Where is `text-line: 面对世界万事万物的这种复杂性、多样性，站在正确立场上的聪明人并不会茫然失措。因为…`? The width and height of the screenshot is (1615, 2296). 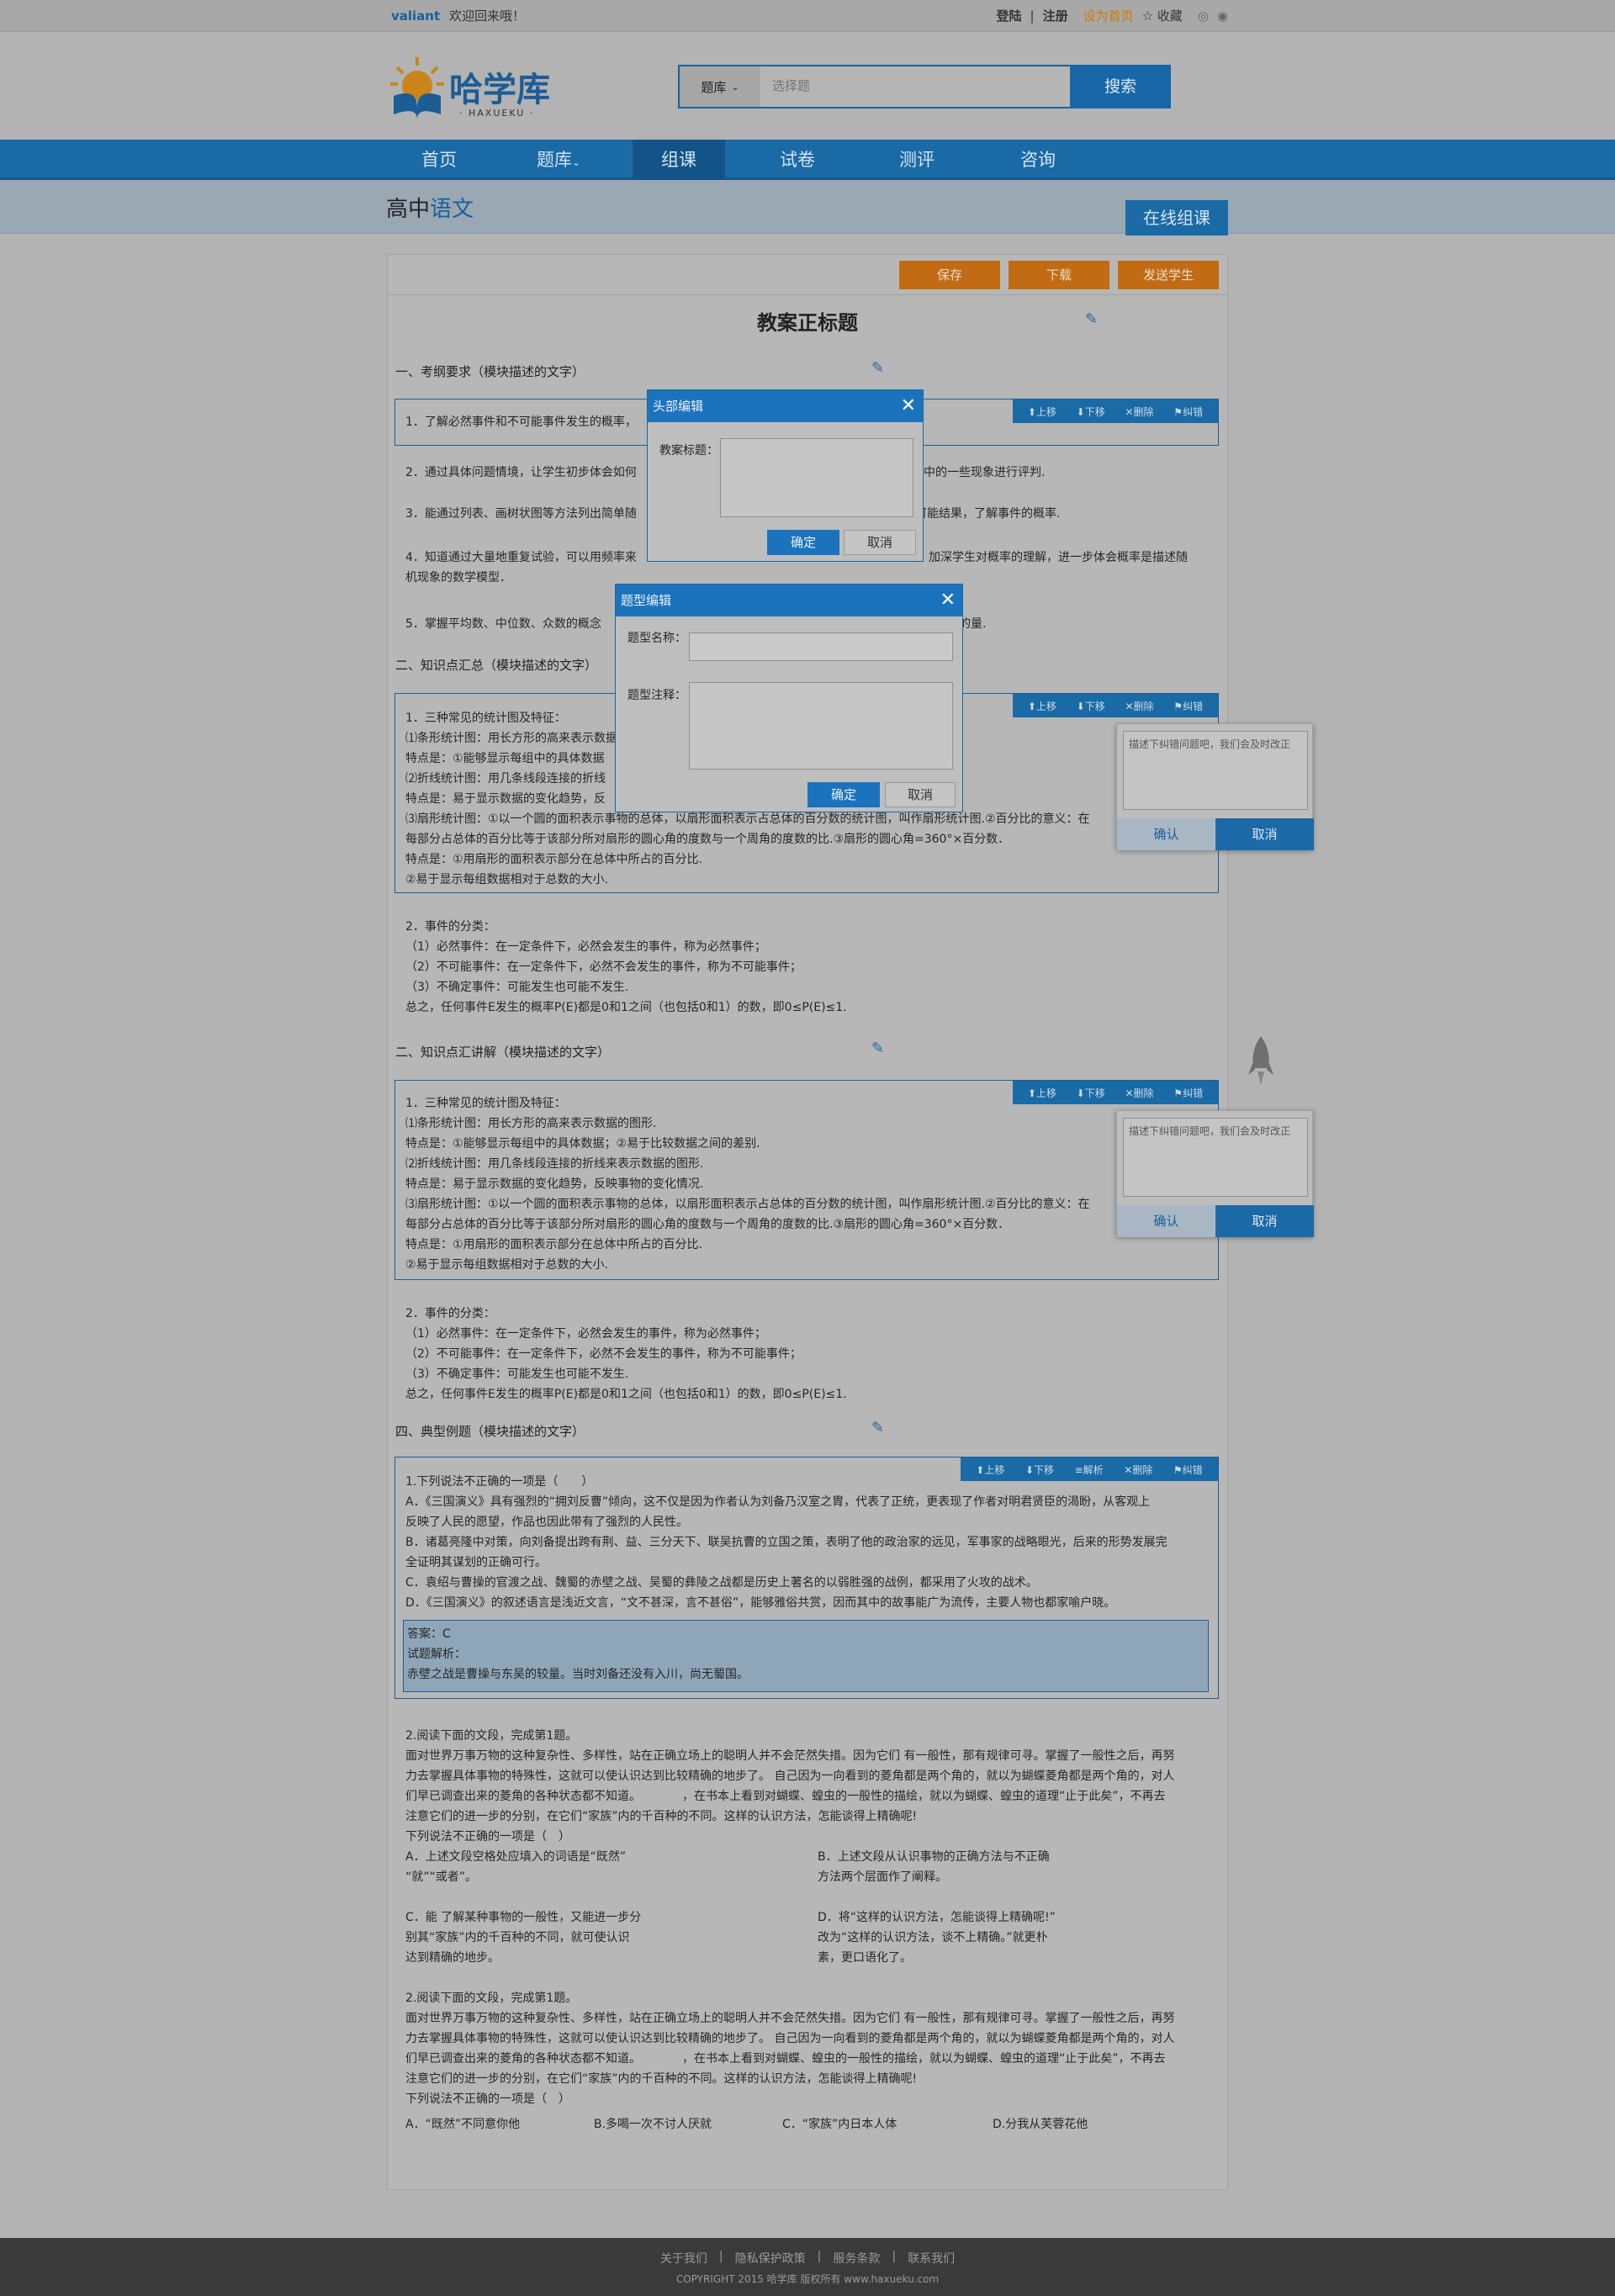 text-line: 面对世界万事万物的这种复杂性、多样性，站在正确立场上的聪明人并不会茫然失措。因为… is located at coordinates (790, 1756).